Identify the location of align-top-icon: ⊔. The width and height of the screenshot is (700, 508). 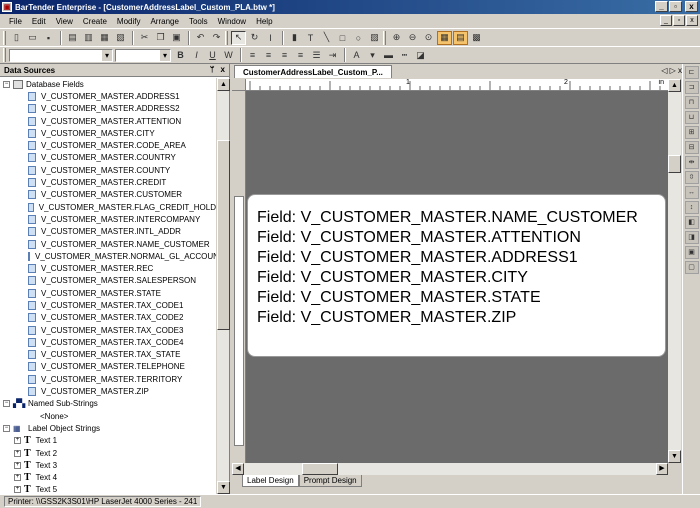
(691, 117).